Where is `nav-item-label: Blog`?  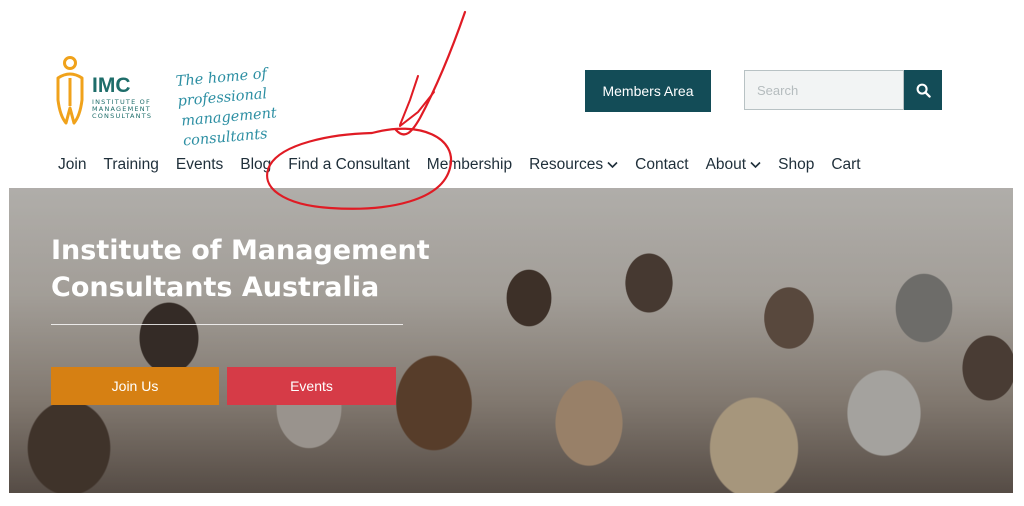
nav-item-label: Blog is located at coordinates (256, 164).